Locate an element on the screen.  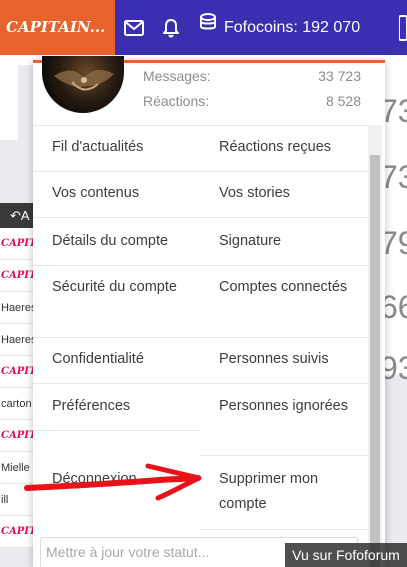
messages-stat: Messages: 33 723 is located at coordinates (252, 78).